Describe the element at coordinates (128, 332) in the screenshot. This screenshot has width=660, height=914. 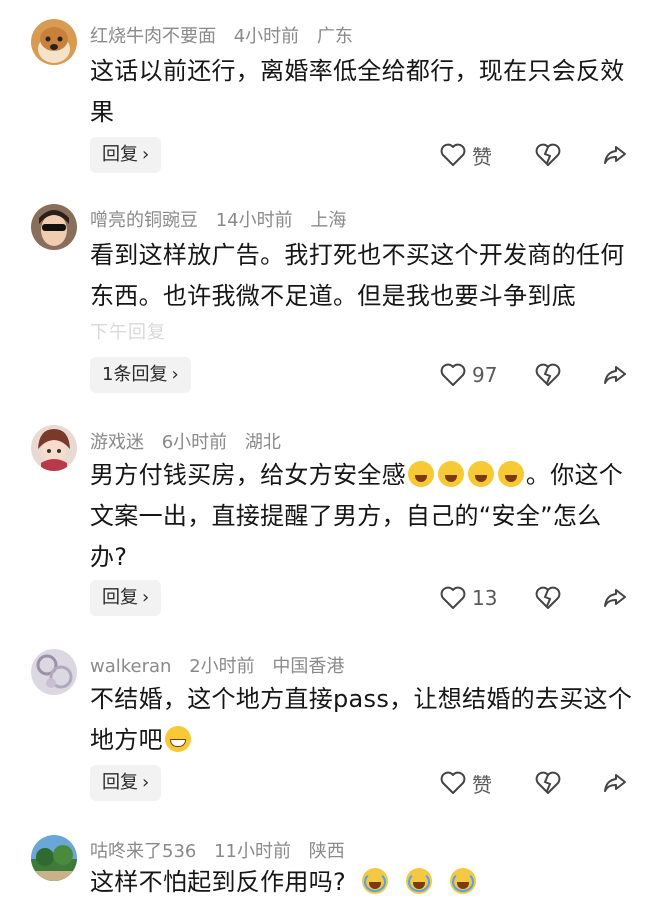
I see `faded-hint: 下午回复` at that location.